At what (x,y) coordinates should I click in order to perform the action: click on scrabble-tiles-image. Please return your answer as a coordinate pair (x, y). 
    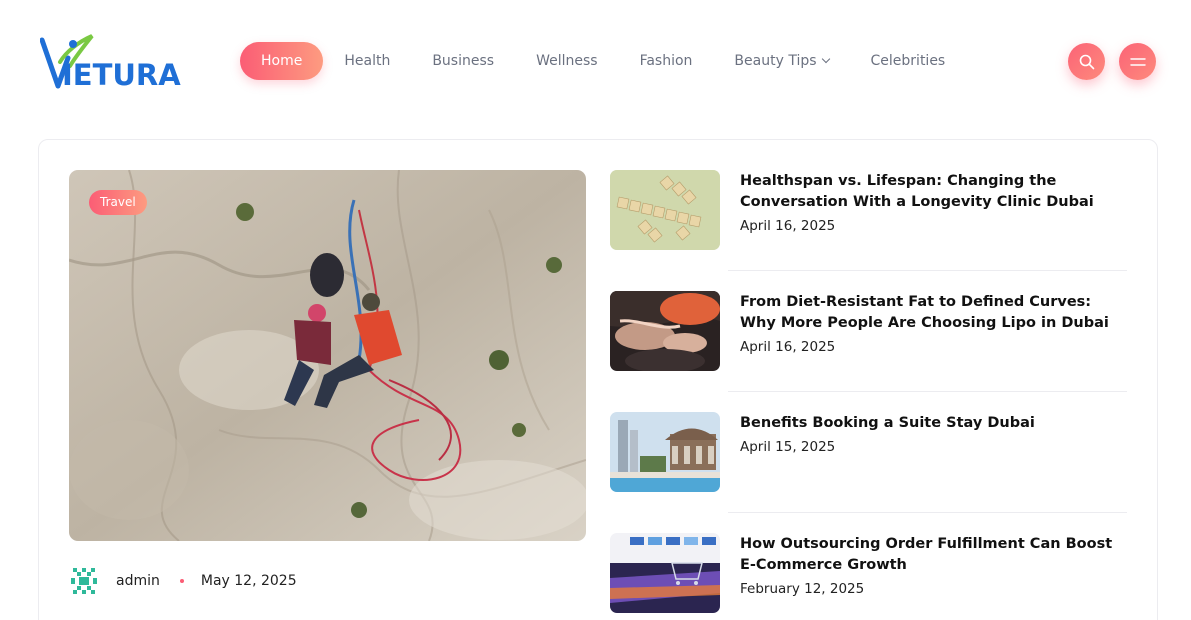
    Looking at the image, I should click on (665, 210).